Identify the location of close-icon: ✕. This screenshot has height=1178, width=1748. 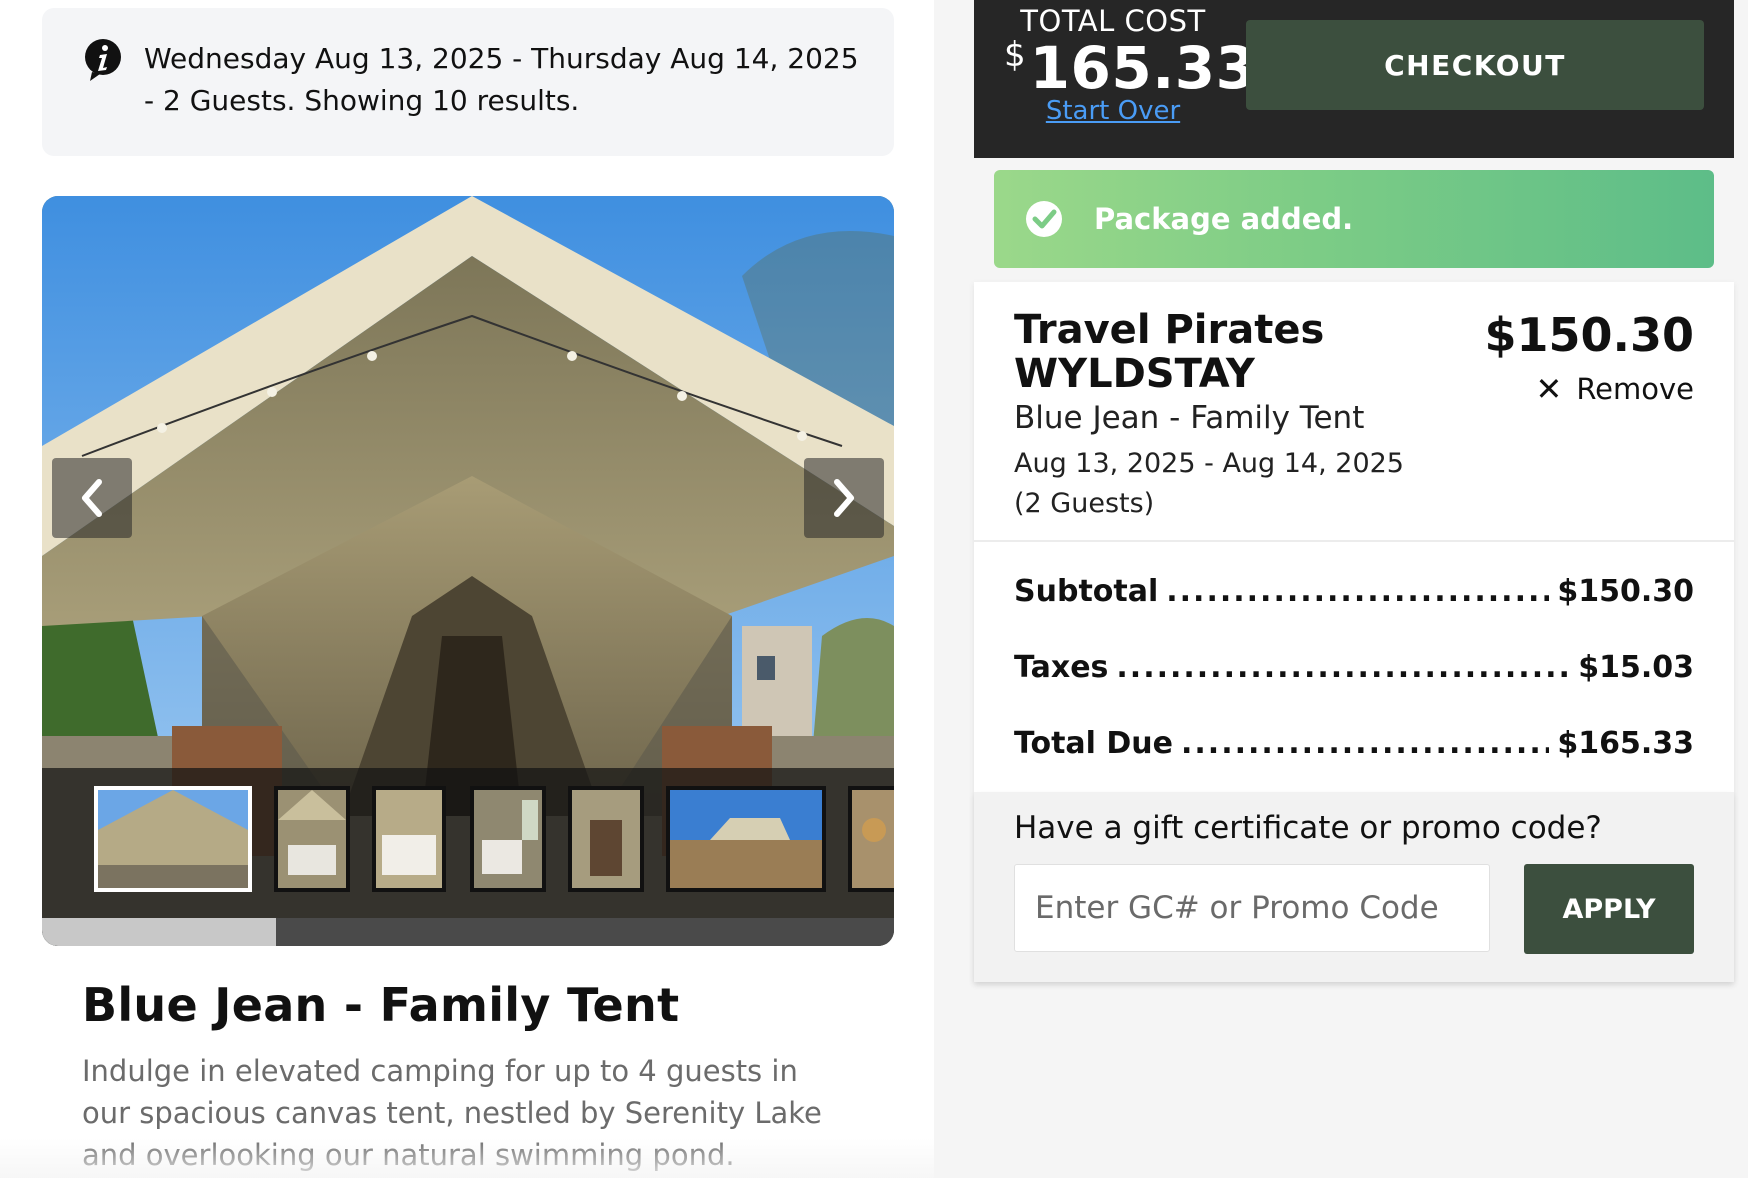
(1549, 389).